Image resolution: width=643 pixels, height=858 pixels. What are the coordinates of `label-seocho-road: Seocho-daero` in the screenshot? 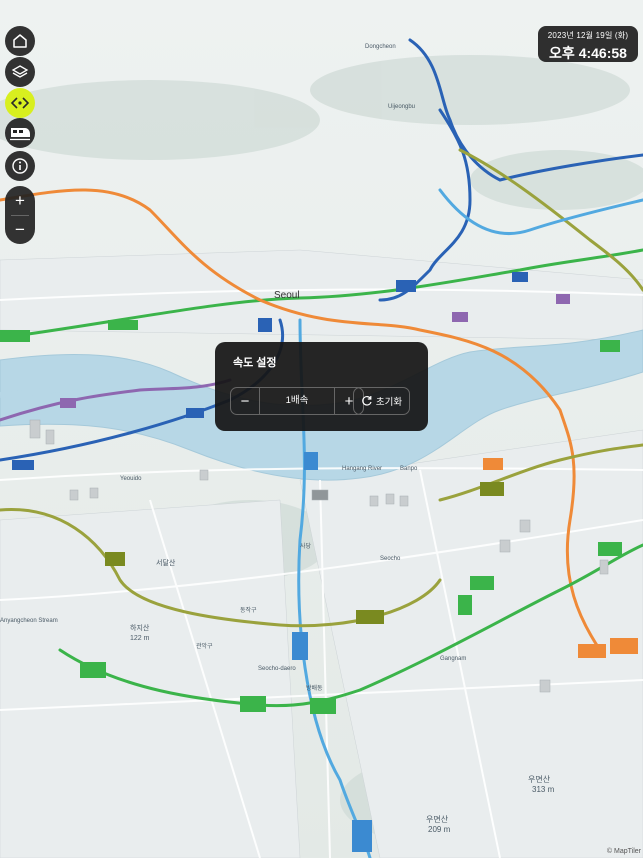 It's located at (277, 669).